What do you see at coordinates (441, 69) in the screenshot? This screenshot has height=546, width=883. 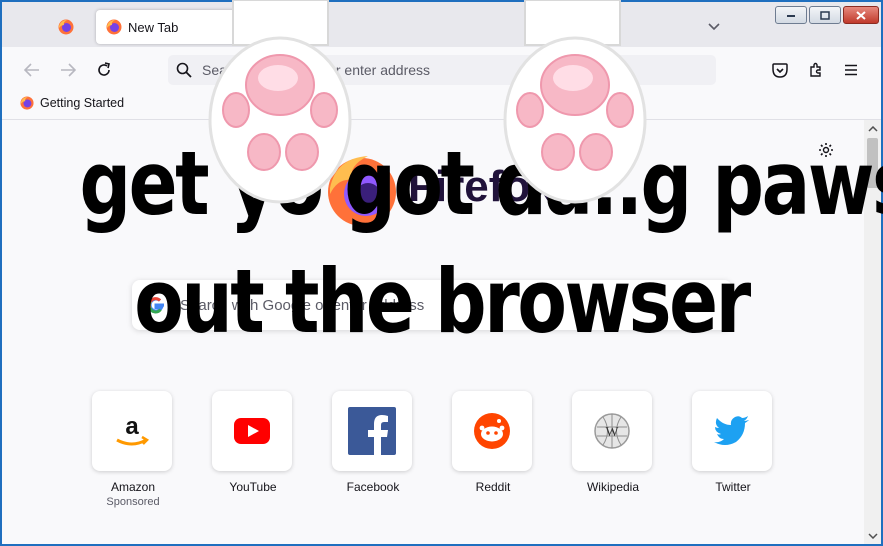 I see `navigation-toolbar` at bounding box center [441, 69].